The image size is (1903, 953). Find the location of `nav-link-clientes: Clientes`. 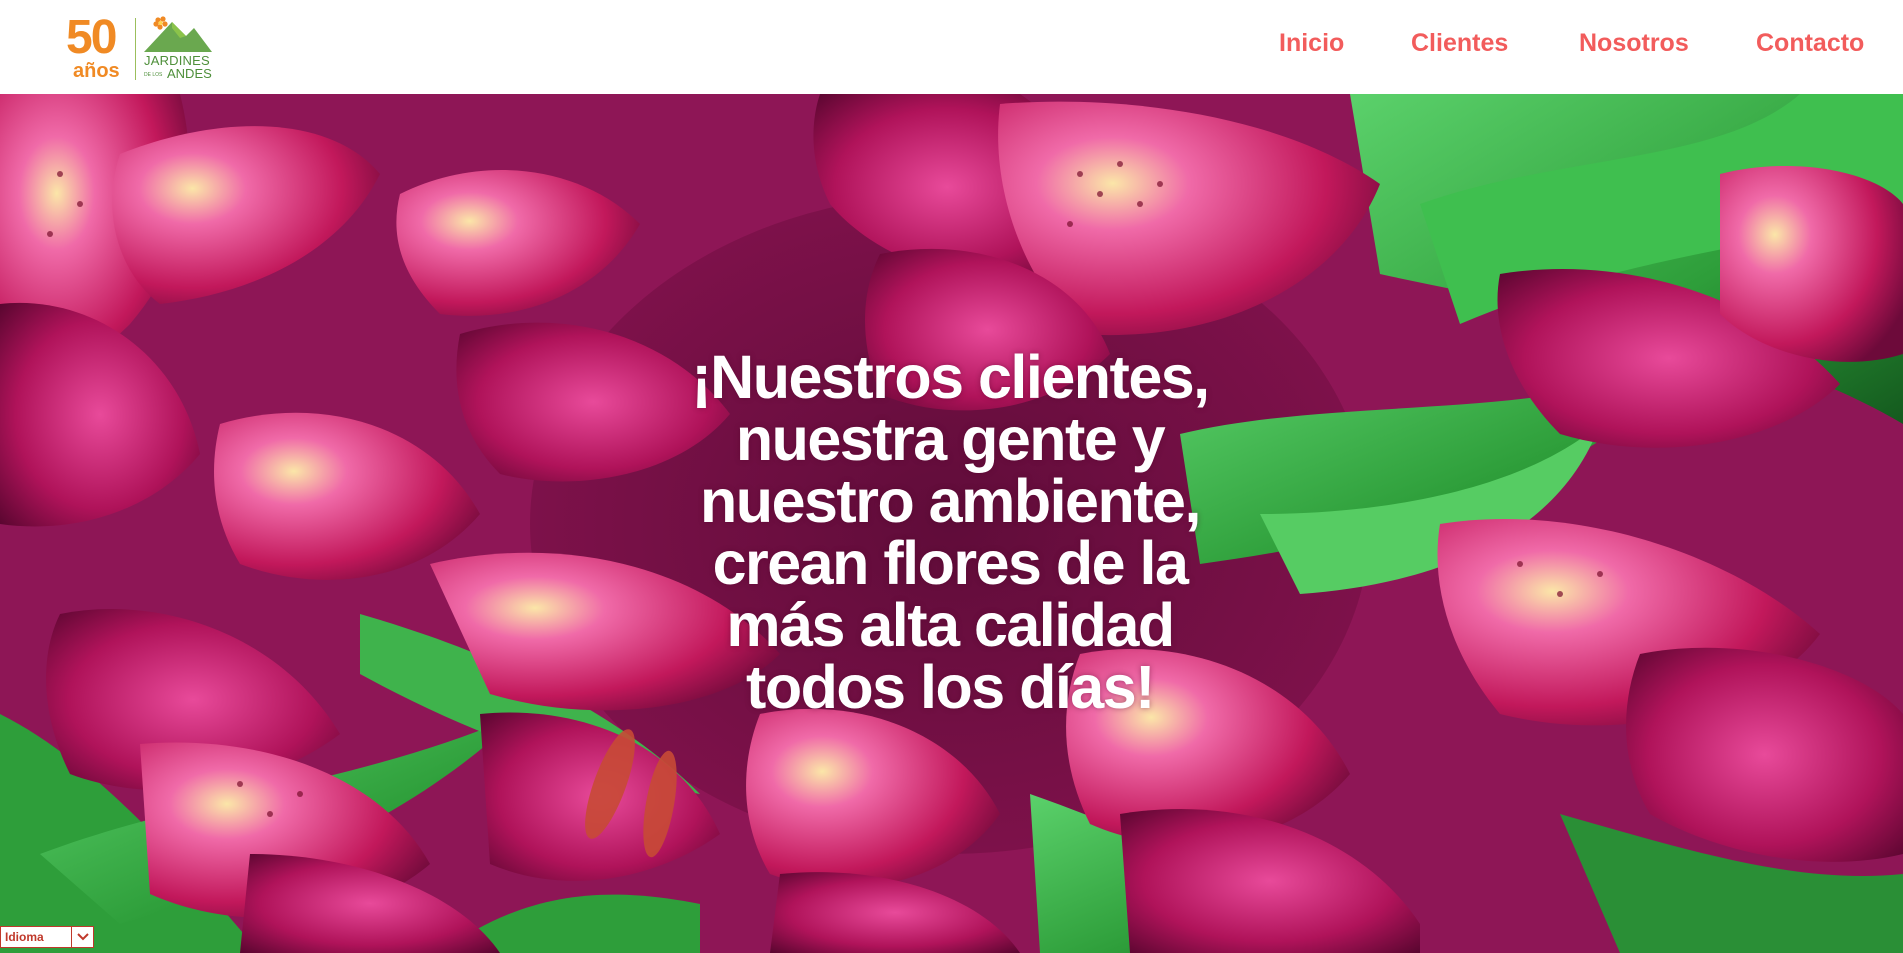

nav-link-clientes: Clientes is located at coordinates (1459, 43).